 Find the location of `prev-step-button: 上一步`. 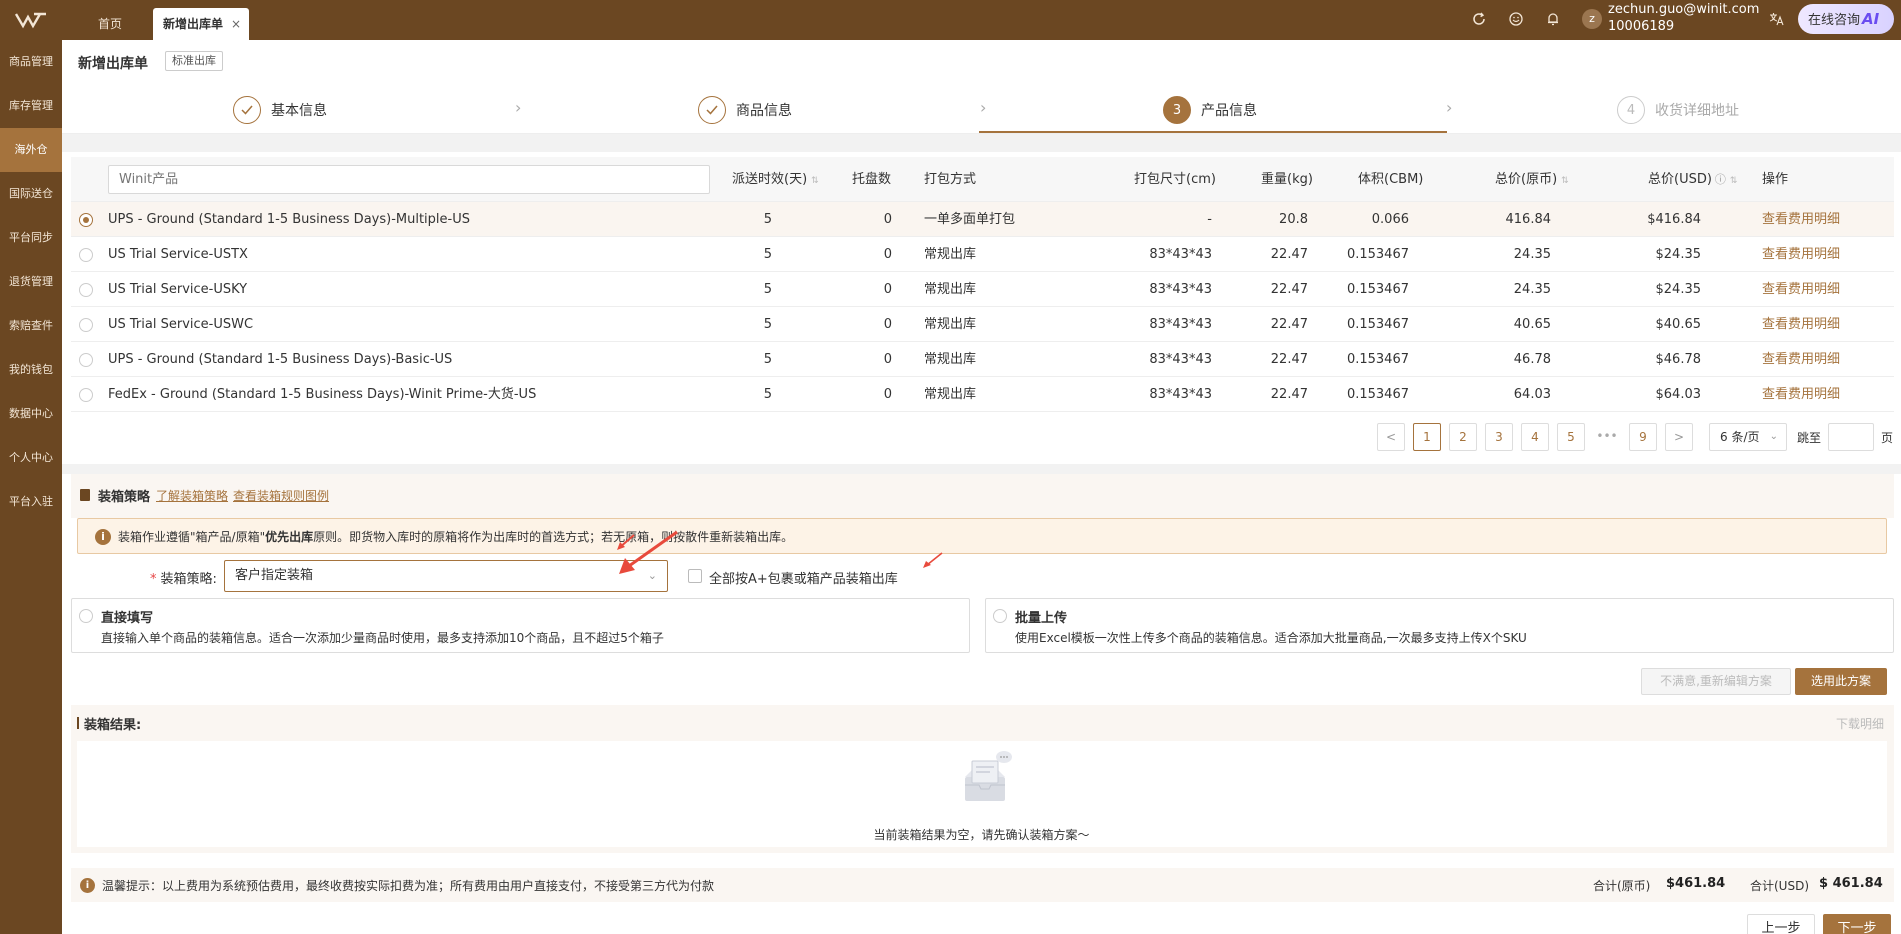

prev-step-button: 上一步 is located at coordinates (1781, 924).